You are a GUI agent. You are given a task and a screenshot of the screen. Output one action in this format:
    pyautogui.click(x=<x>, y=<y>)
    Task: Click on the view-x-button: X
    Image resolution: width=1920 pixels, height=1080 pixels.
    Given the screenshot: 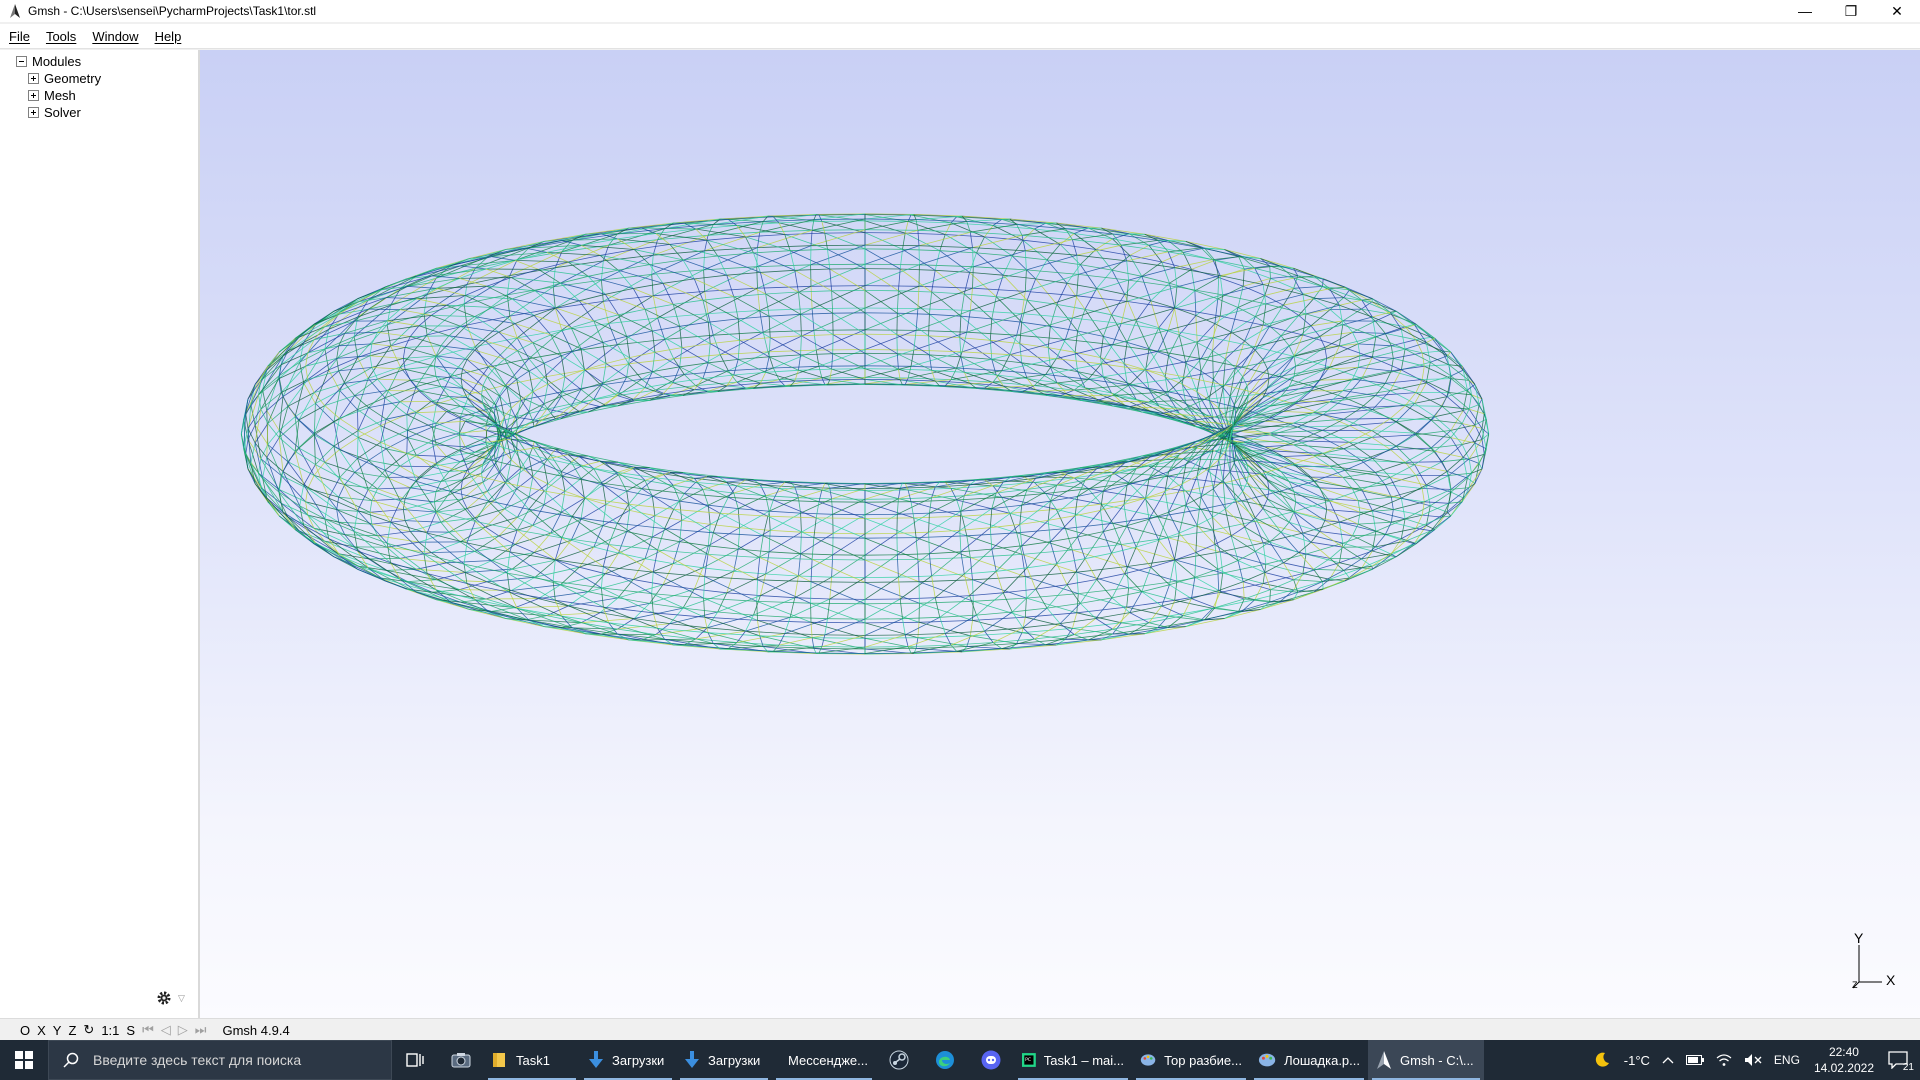 What is the action you would take?
    pyautogui.click(x=41, y=1030)
    